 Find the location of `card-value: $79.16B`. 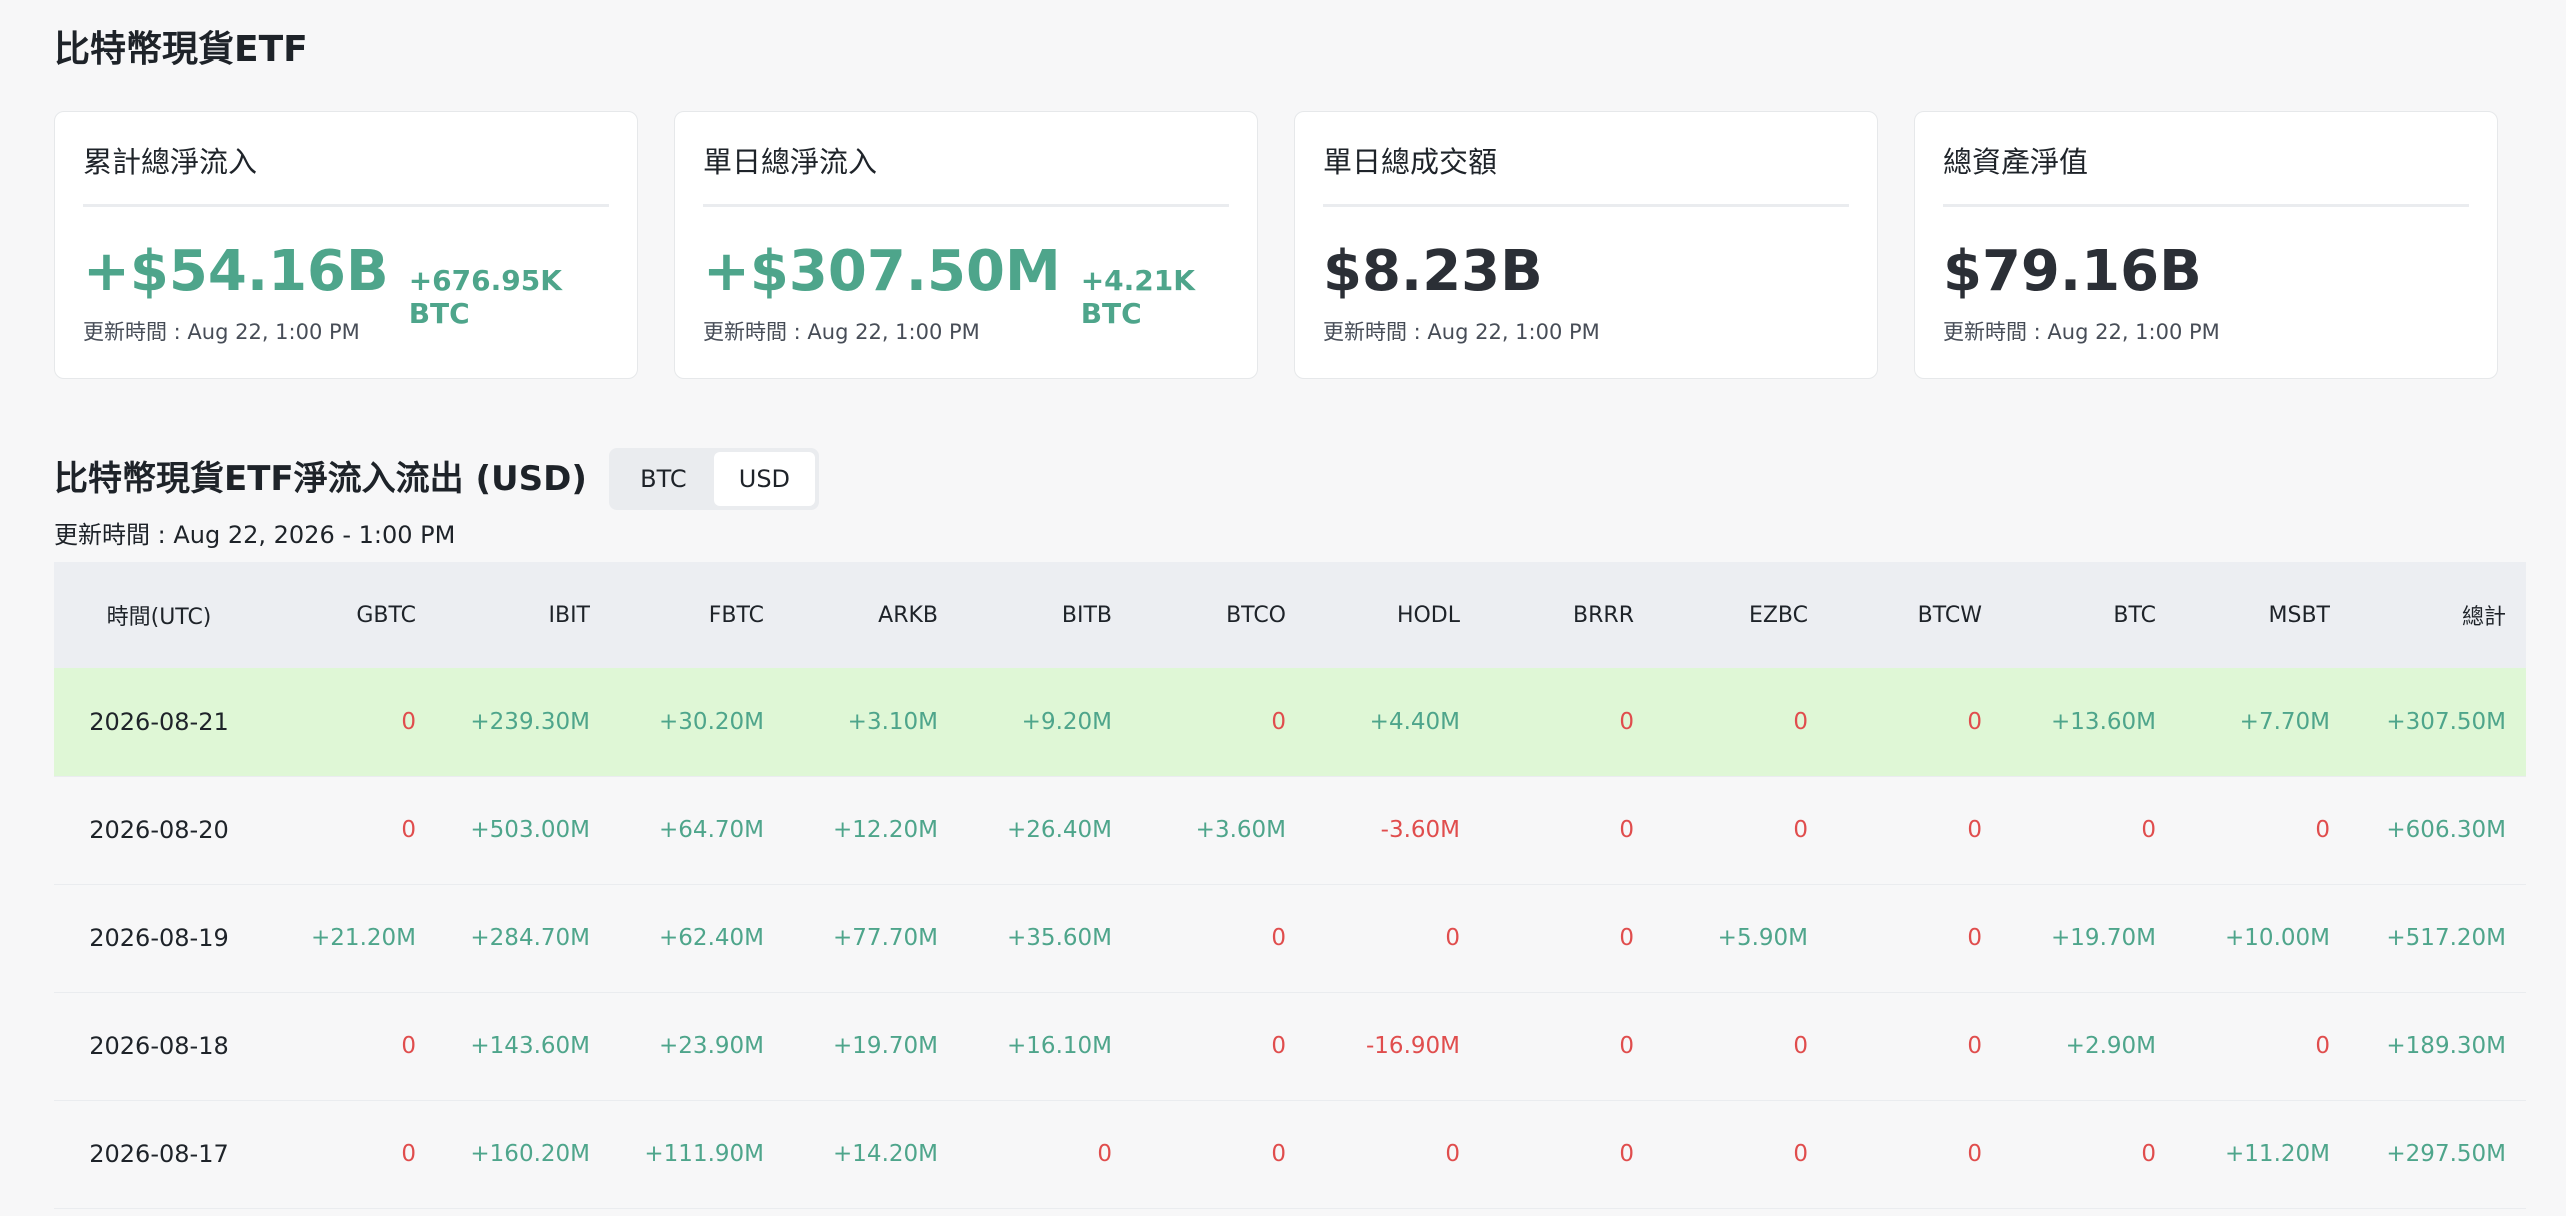

card-value: $79.16B is located at coordinates (2072, 271).